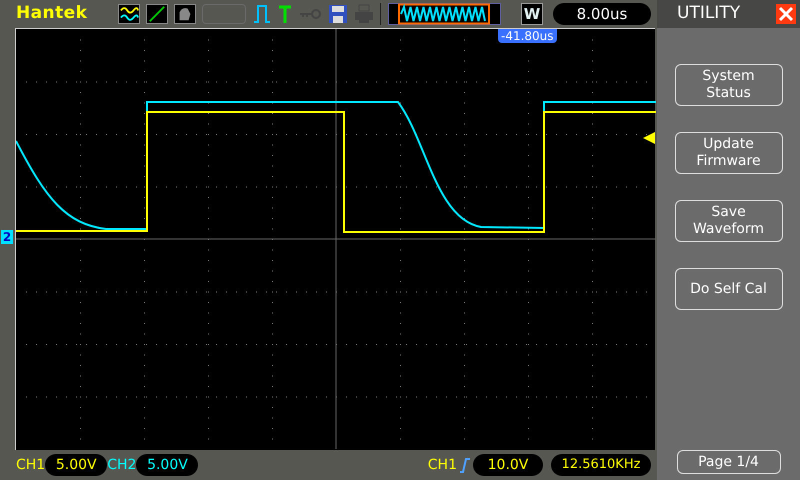 The height and width of the screenshot is (480, 800). What do you see at coordinates (602, 14) in the screenshot?
I see `timebase-value: 8.00us` at bounding box center [602, 14].